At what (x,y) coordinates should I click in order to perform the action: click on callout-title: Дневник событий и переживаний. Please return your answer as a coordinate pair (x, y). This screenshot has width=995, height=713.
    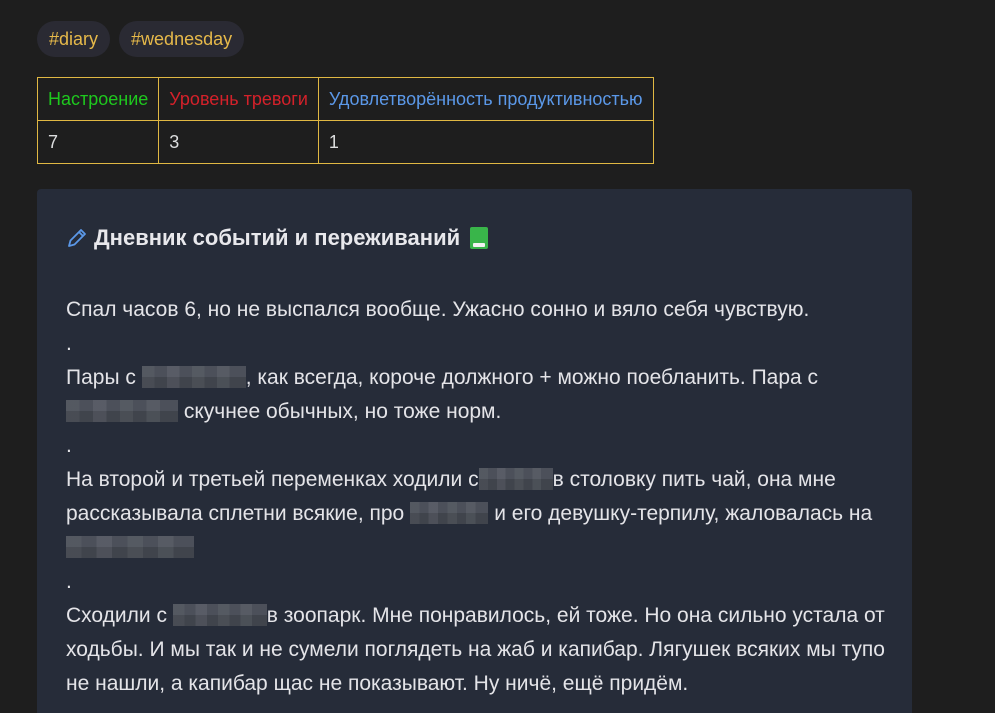
    Looking at the image, I should click on (277, 238).